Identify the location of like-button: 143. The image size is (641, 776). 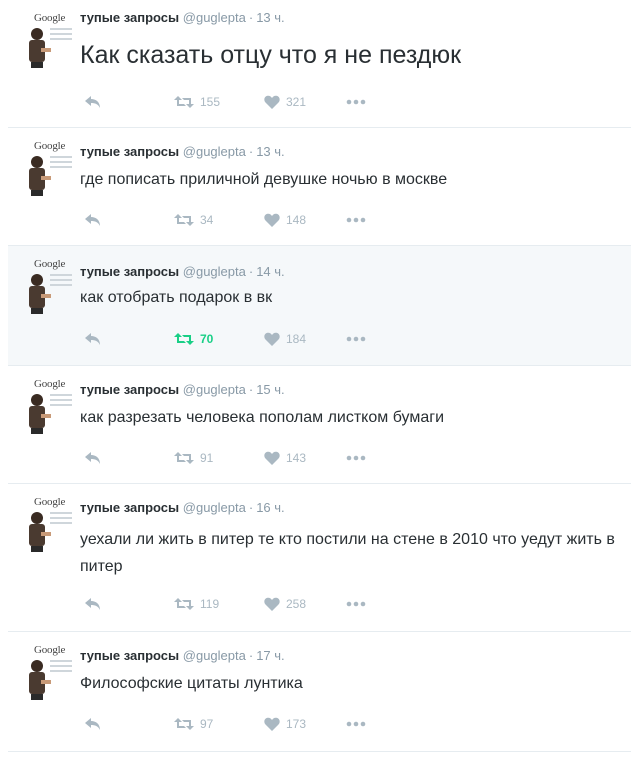
(285, 458).